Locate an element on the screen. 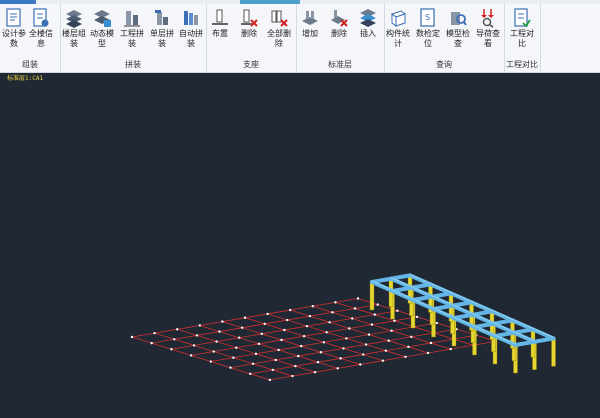  support-place-icon is located at coordinates (220, 18).